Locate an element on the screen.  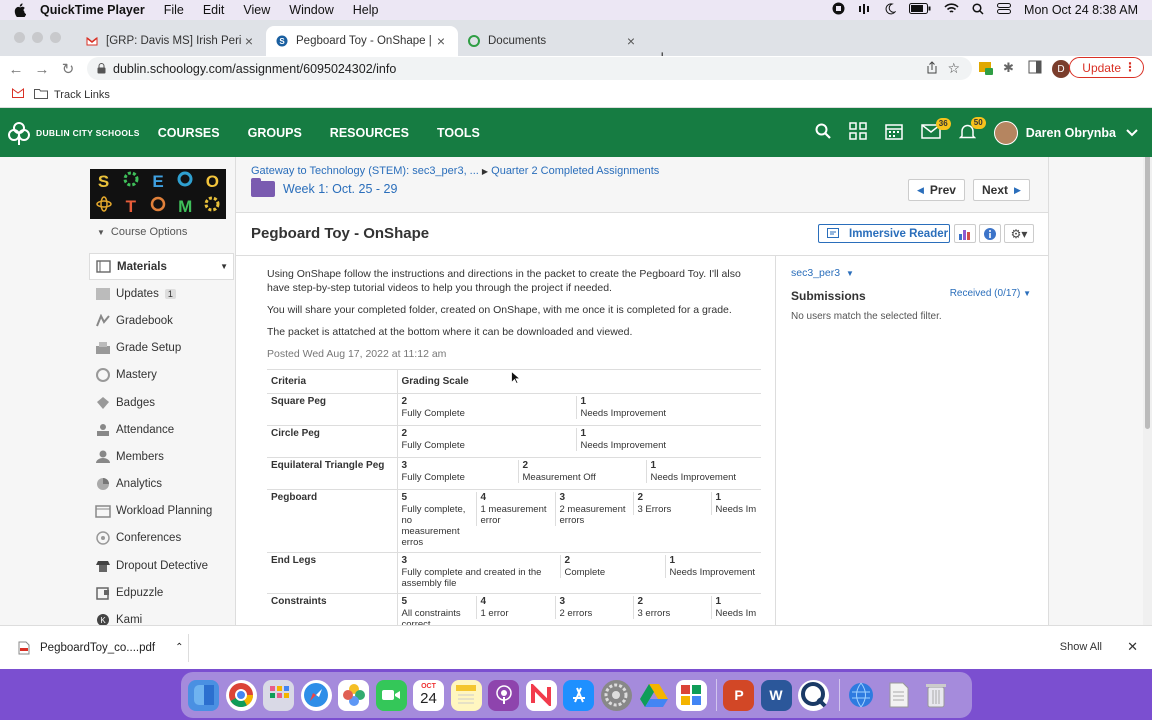
calendar-app-icon: OCT 24 is located at coordinates (428, 695).